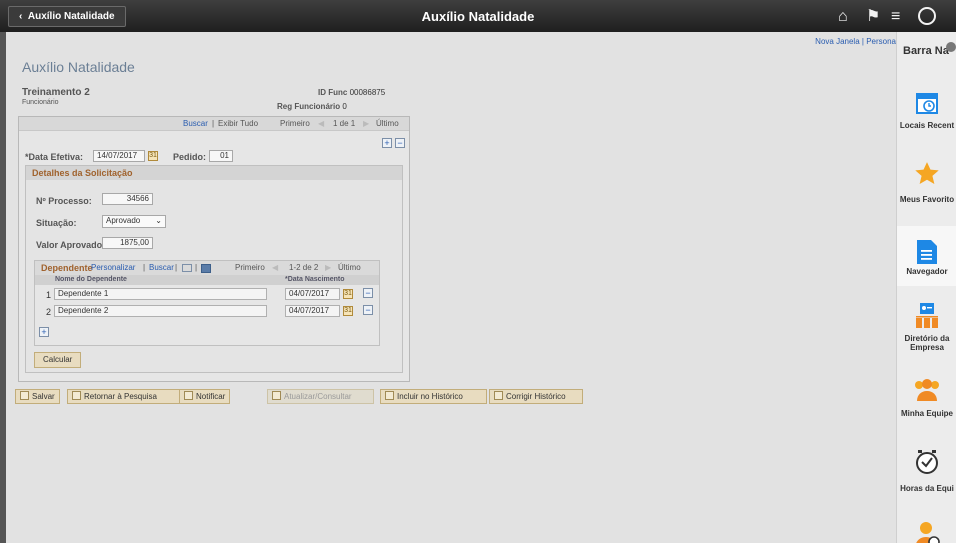 The image size is (956, 543). Describe the element at coordinates (430, 396) in the screenshot. I see `include-history-label: Incluir no Histórico` at that location.